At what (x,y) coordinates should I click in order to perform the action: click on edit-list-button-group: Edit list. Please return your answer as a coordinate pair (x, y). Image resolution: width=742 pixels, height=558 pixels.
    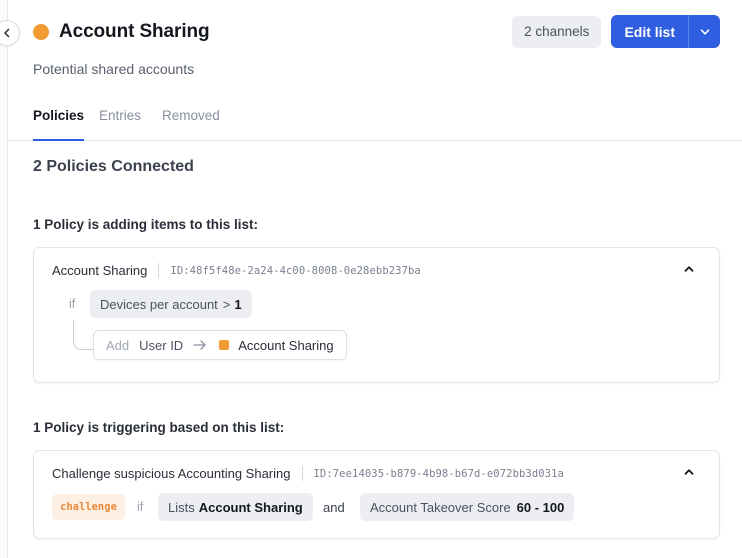
    Looking at the image, I should click on (665, 31).